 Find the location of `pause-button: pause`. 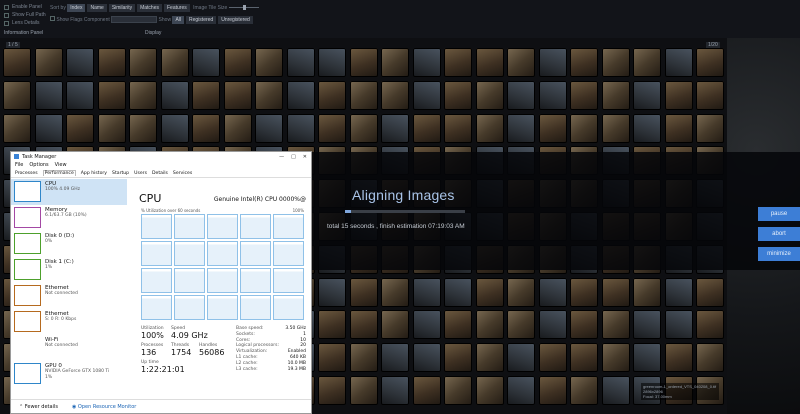

pause-button: pause is located at coordinates (779, 214).